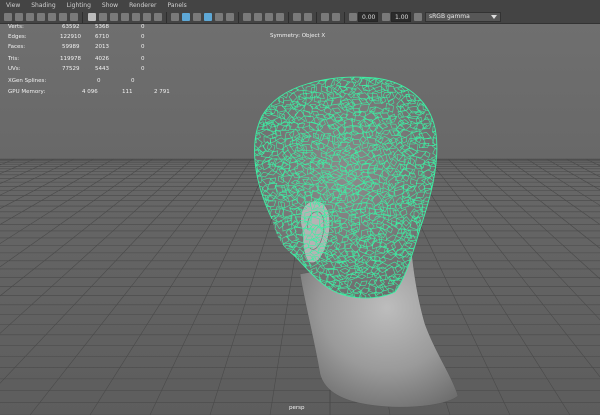  I want to click on view-transform-icon, so click(418, 17).